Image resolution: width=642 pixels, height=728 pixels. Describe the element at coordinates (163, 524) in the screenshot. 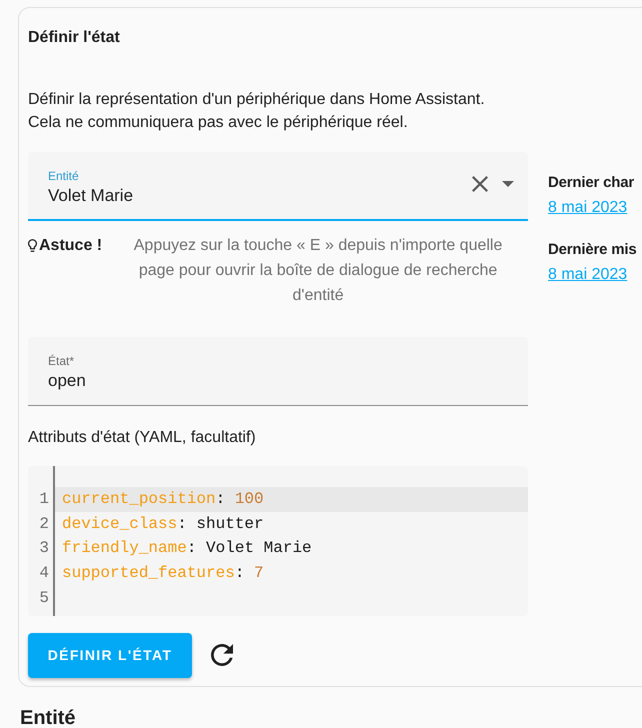

I see `code-line: device_class: shutter` at that location.